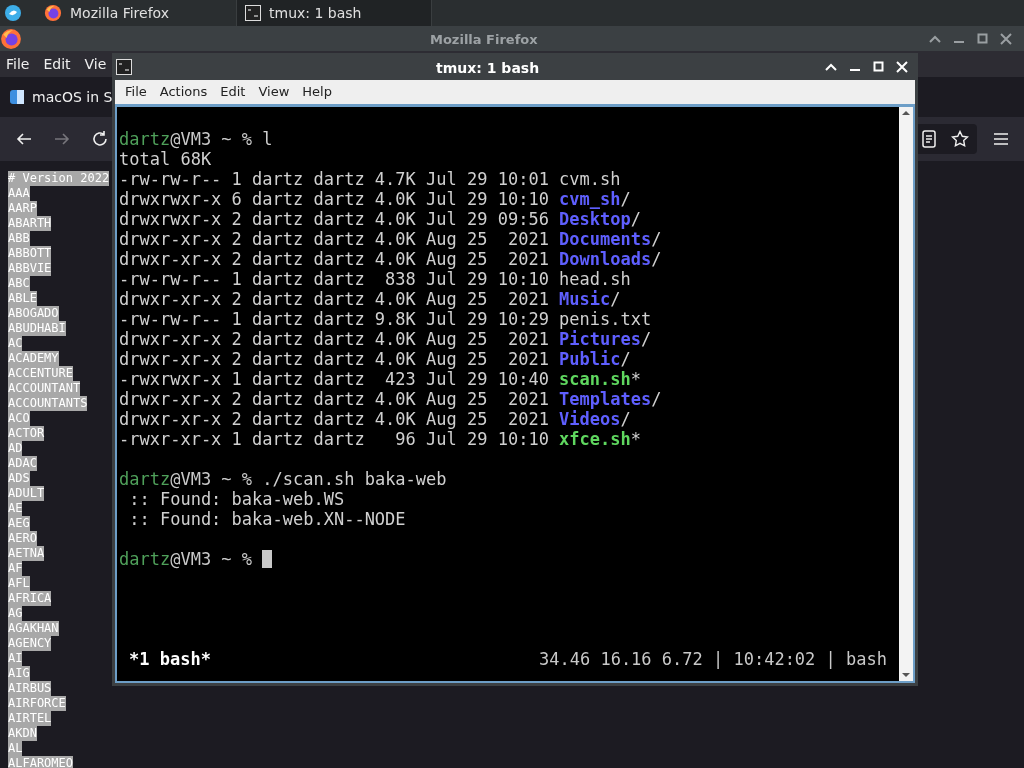  Describe the element at coordinates (906, 394) in the screenshot. I see `scrollbar` at that location.